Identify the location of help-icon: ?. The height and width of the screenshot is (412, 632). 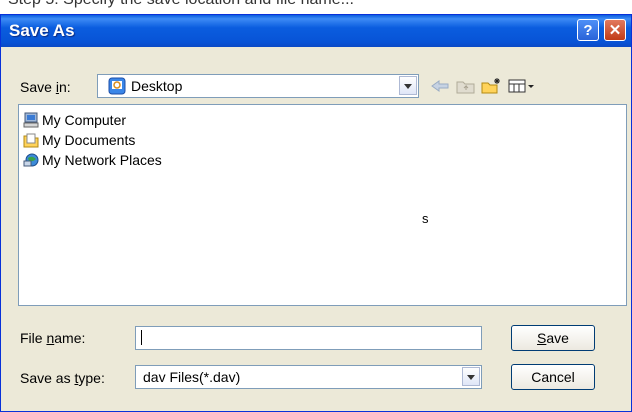
(588, 30).